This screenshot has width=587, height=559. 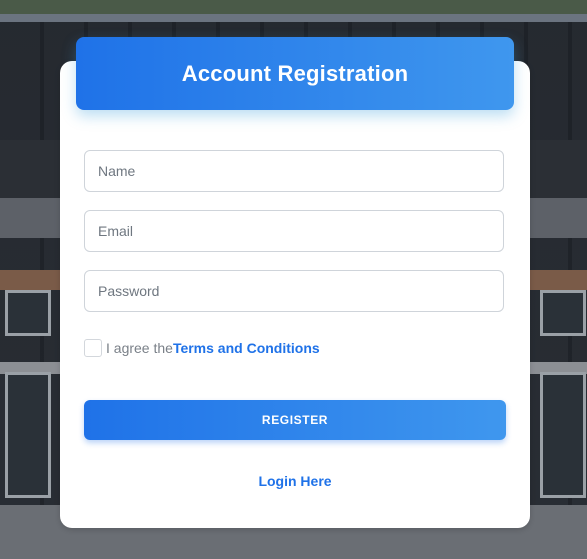 I want to click on password-field, so click(x=294, y=291).